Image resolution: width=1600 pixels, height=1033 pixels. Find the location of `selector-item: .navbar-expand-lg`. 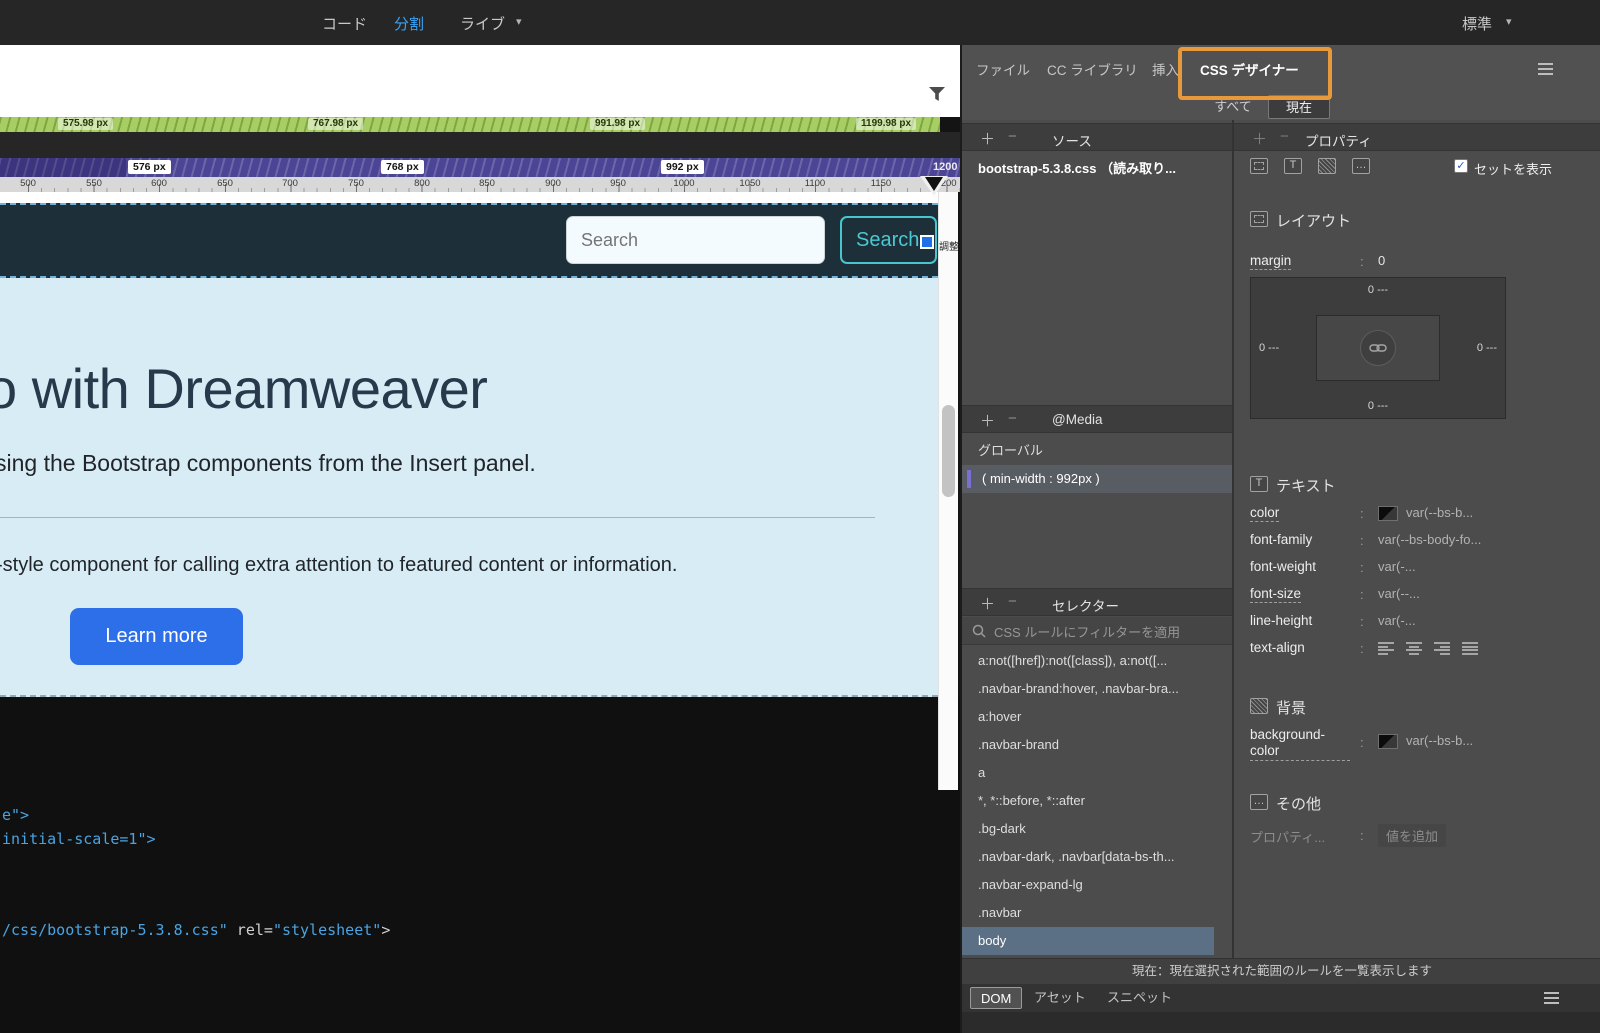

selector-item: .navbar-expand-lg is located at coordinates (1088, 885).